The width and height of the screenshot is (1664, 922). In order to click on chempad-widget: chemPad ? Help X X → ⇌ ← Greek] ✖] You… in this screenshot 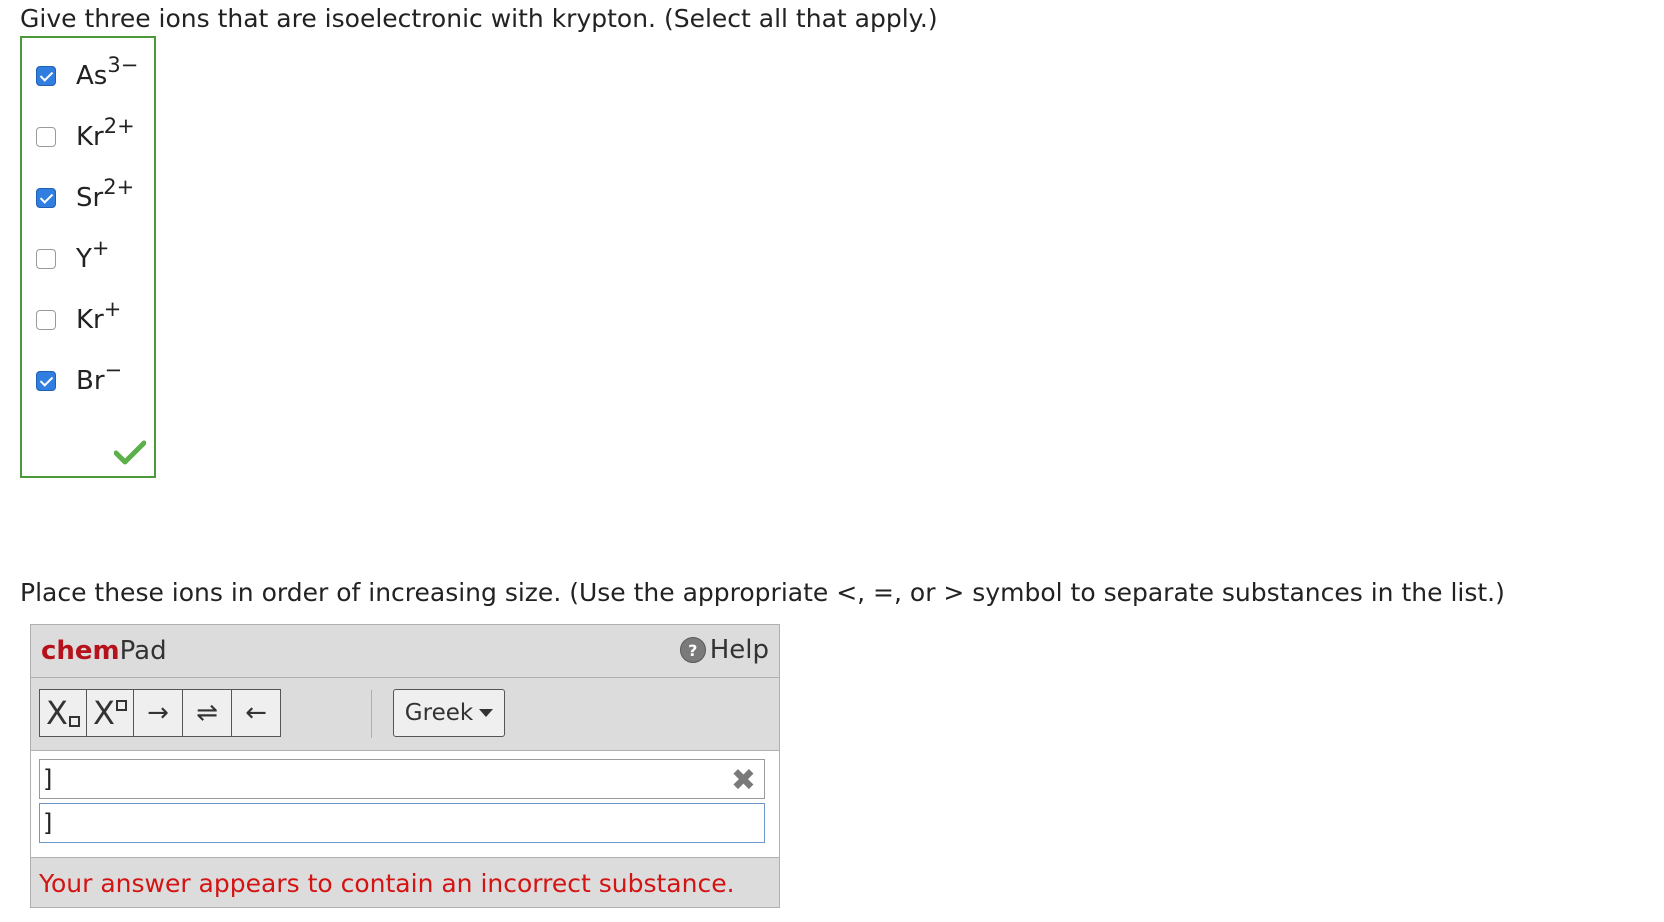, I will do `click(405, 766)`.